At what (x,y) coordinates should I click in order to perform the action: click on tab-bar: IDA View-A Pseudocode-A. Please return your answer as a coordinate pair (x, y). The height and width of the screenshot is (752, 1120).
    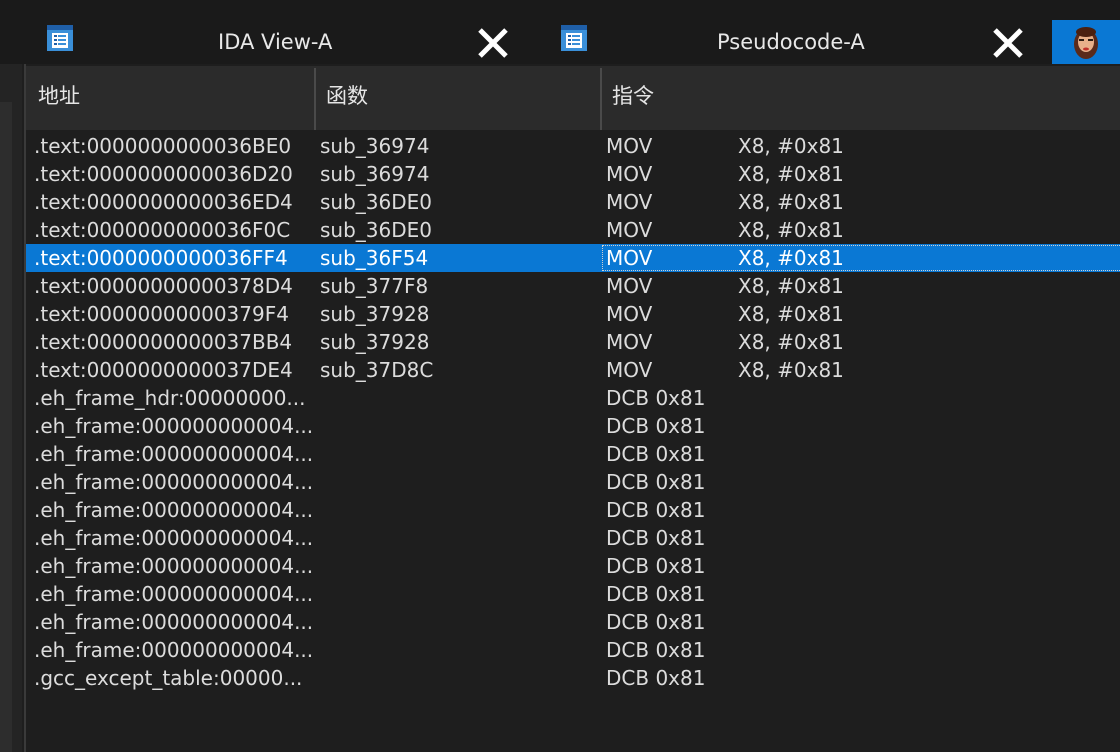
    Looking at the image, I should click on (560, 32).